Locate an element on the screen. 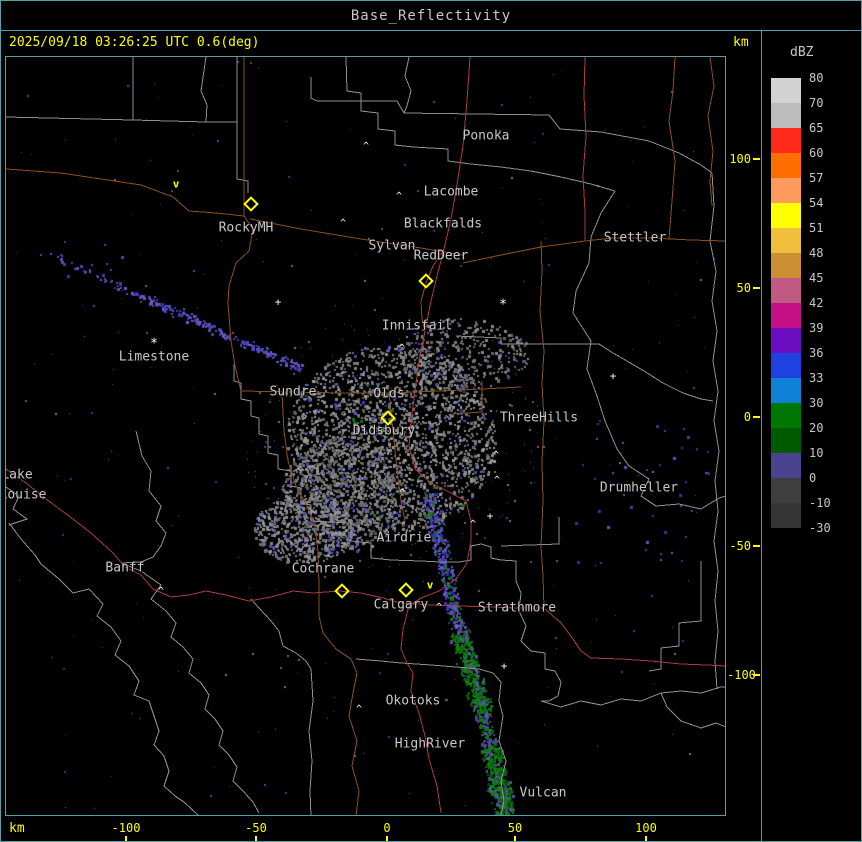  city-label: Cochrane is located at coordinates (323, 569).